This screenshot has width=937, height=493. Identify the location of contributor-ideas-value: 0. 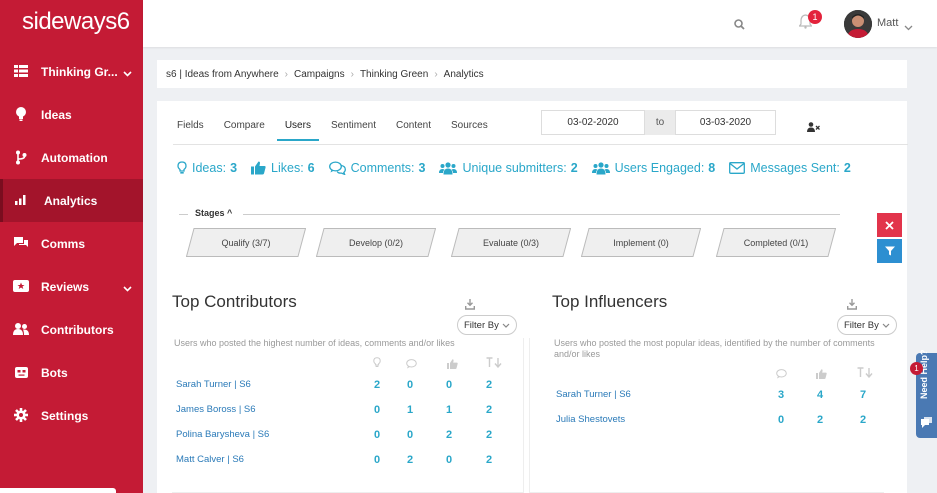
(377, 435).